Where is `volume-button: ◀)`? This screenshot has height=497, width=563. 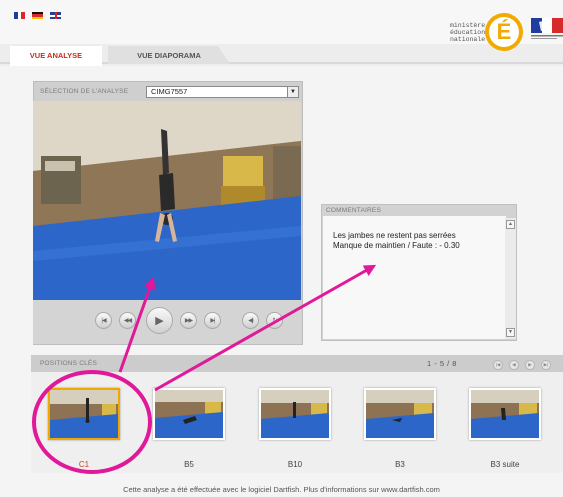
volume-button: ◀) is located at coordinates (250, 320).